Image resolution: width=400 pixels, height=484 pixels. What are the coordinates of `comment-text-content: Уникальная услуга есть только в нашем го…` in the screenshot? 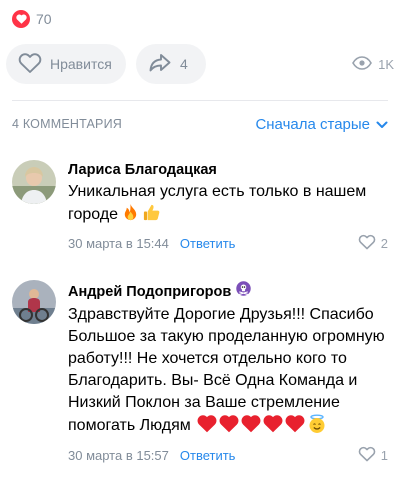 It's located at (217, 203).